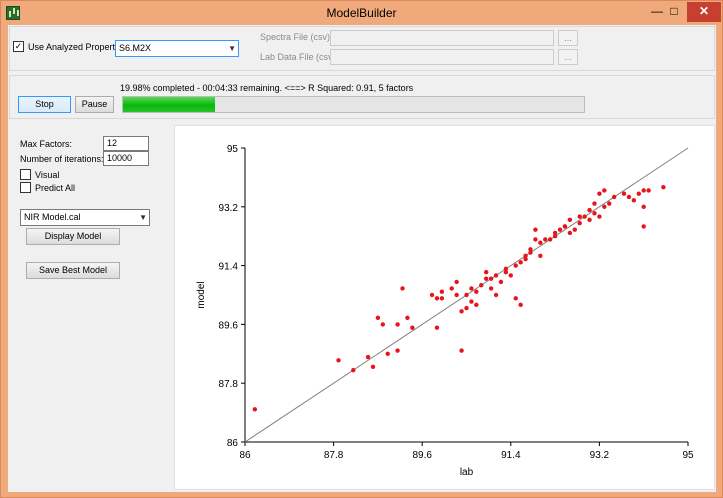 Image resolution: width=723 pixels, height=498 pixels. Describe the element at coordinates (233, 443) in the screenshot. I see `y-tick-label: 86` at that location.